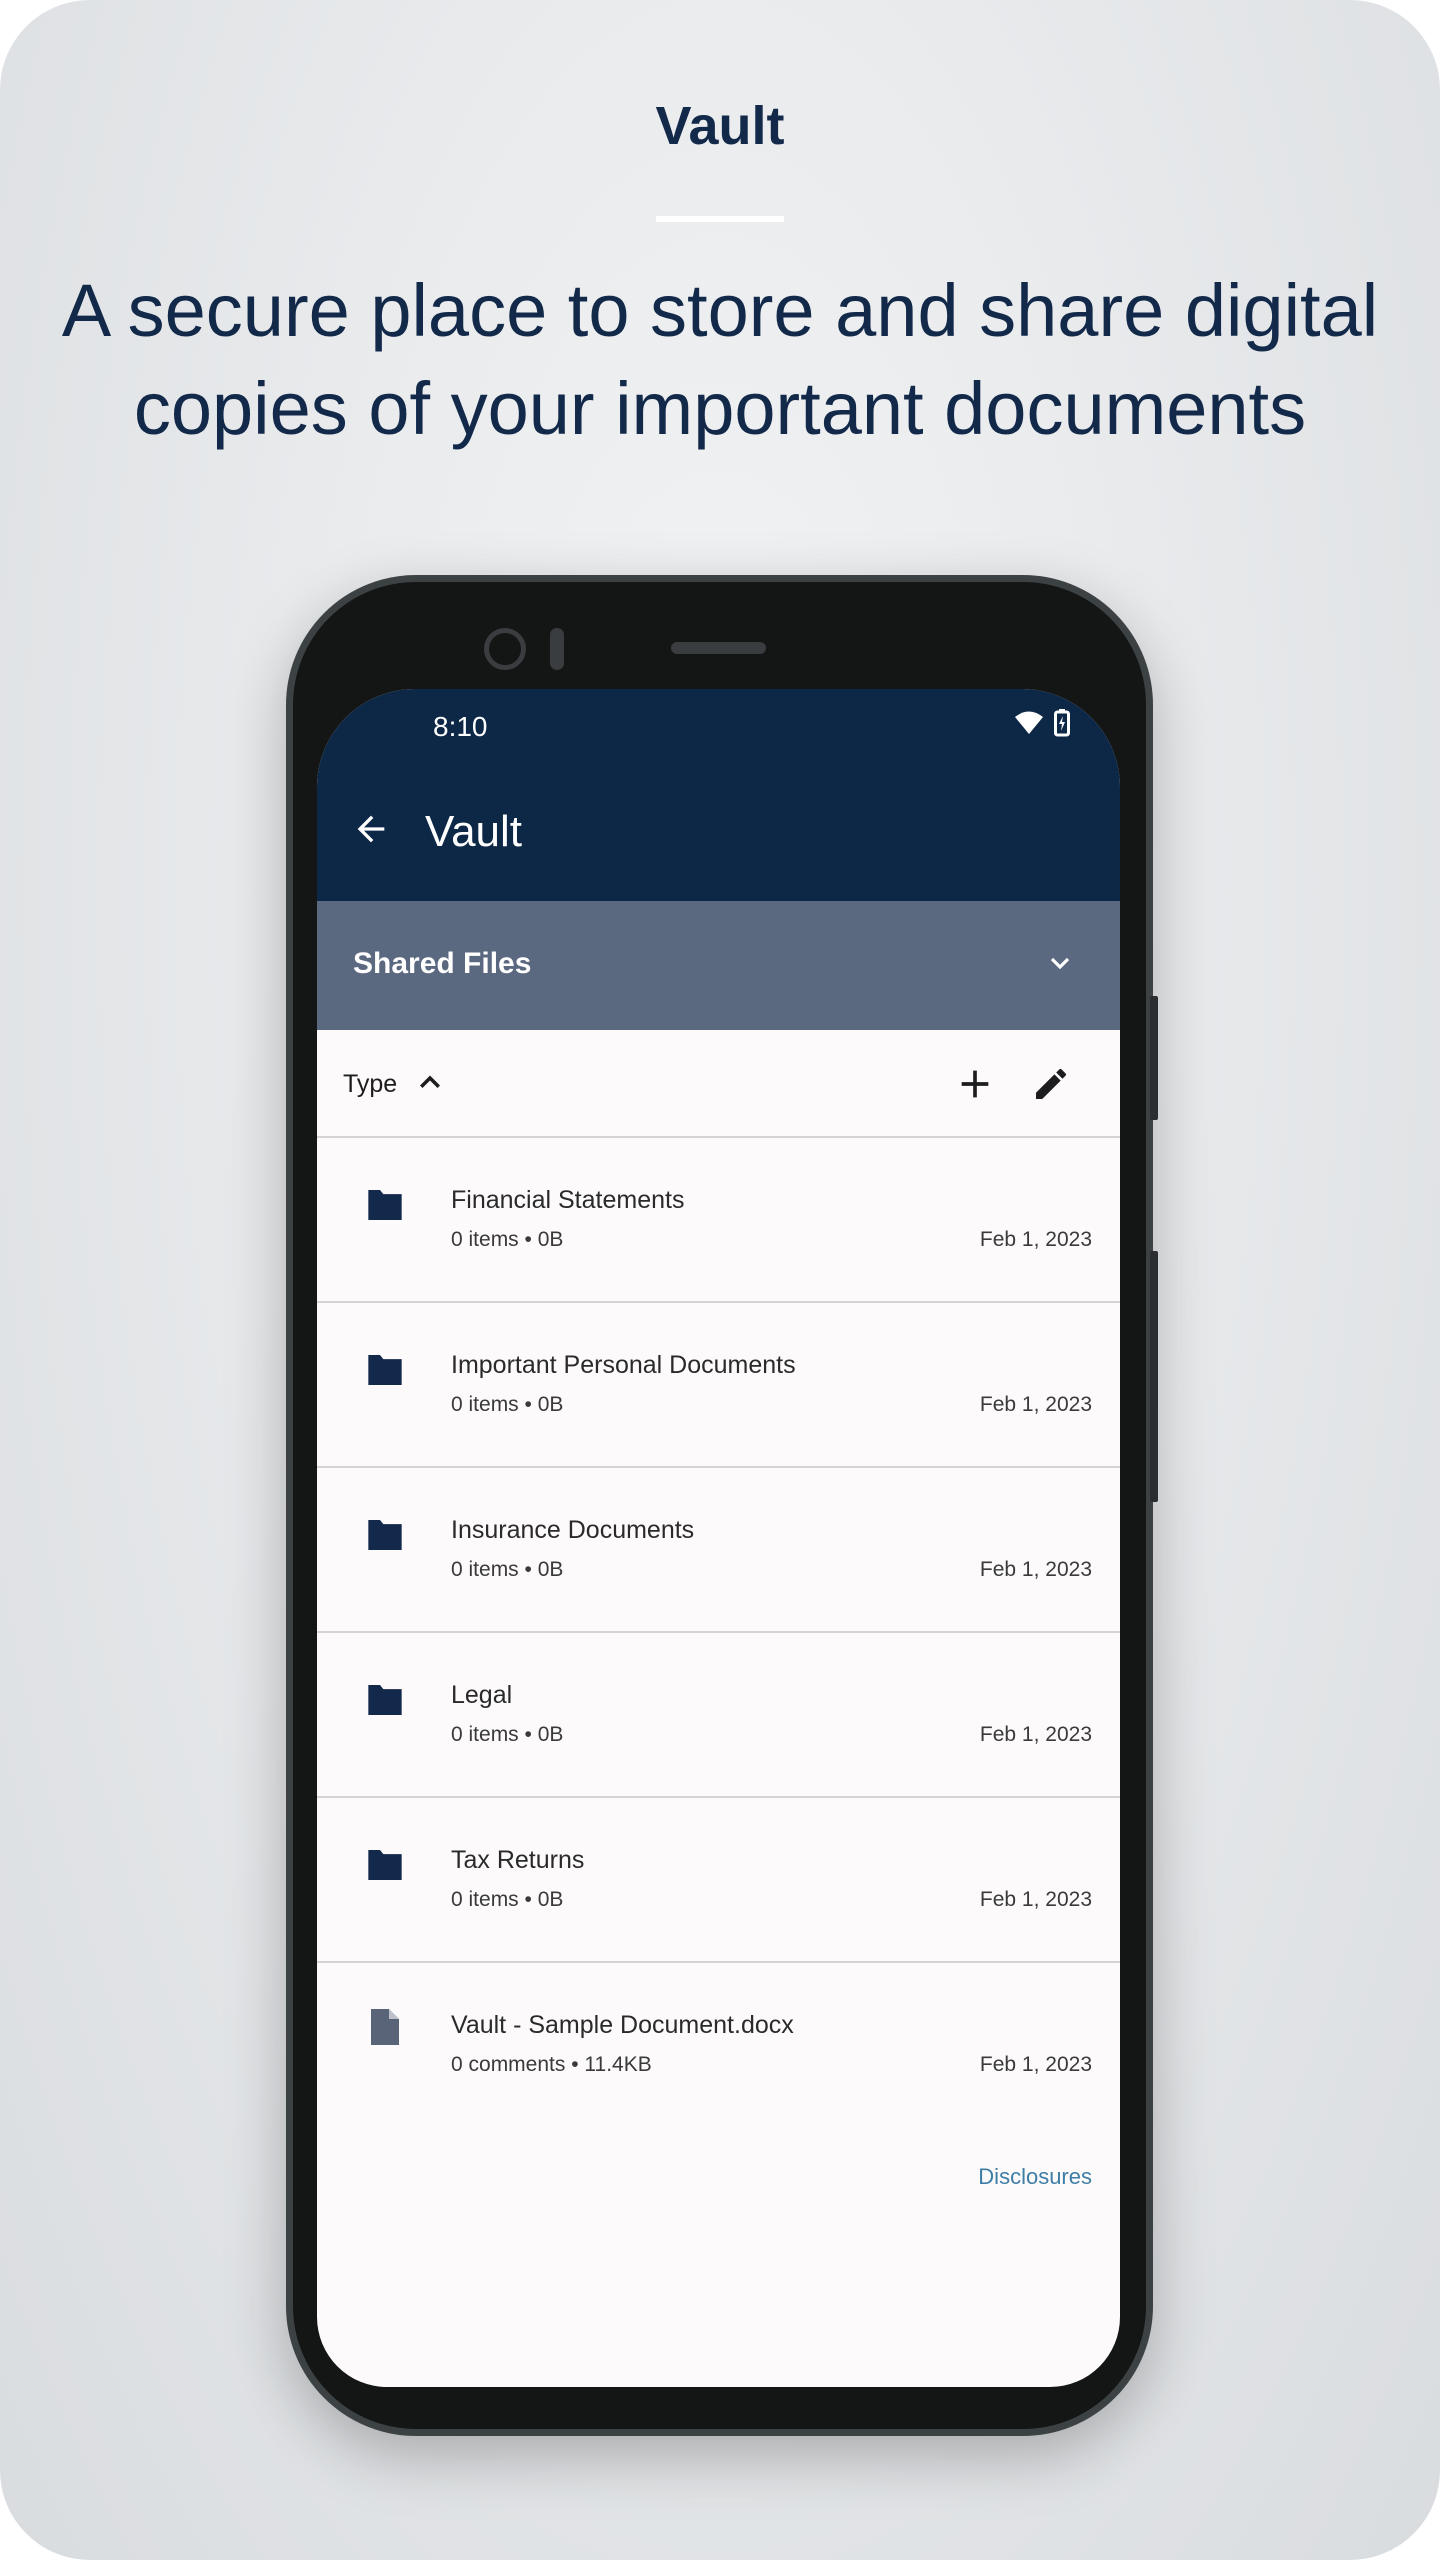  I want to click on volume-button, so click(1154, 1376).